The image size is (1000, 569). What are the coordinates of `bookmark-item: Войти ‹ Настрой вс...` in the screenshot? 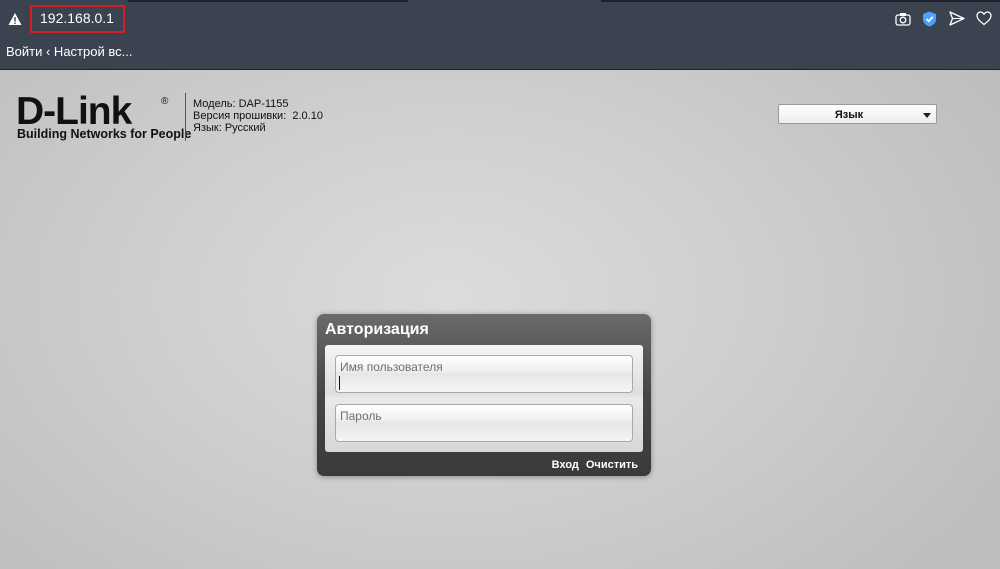 It's located at (69, 51).